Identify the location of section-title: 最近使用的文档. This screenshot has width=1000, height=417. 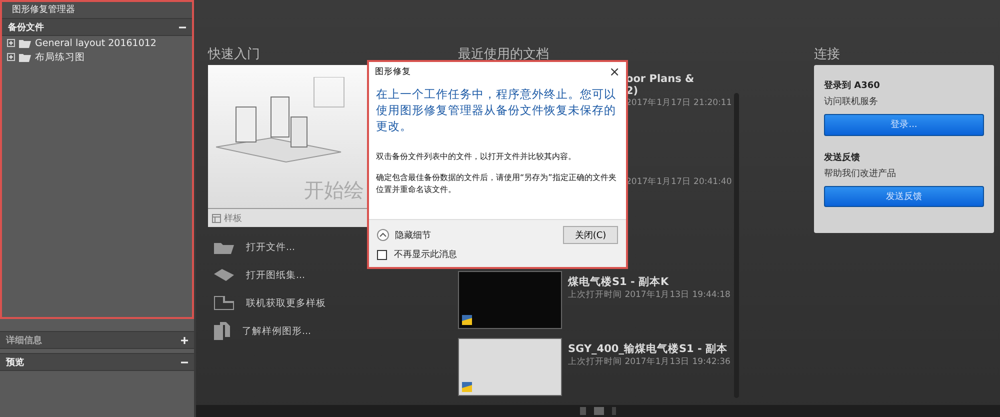
(504, 55).